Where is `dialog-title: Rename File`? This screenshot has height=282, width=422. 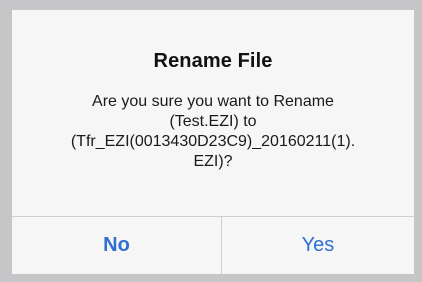
dialog-title: Rename File is located at coordinates (213, 61).